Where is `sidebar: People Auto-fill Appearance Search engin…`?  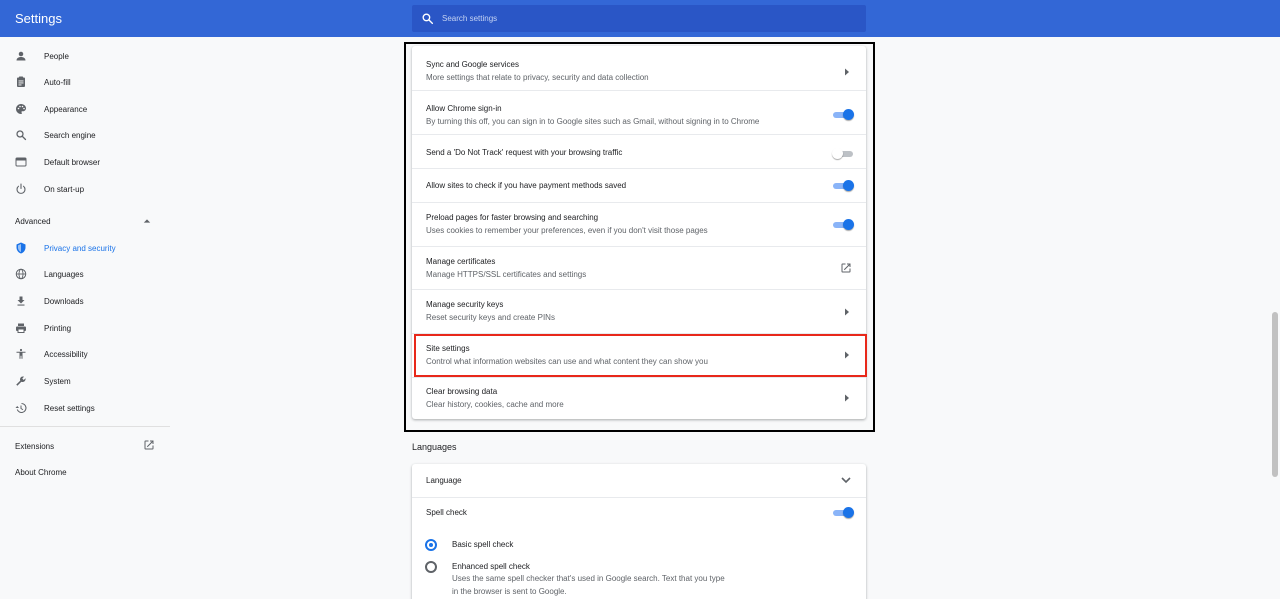
sidebar: People Auto-fill Appearance Search engin… is located at coordinates (85, 318).